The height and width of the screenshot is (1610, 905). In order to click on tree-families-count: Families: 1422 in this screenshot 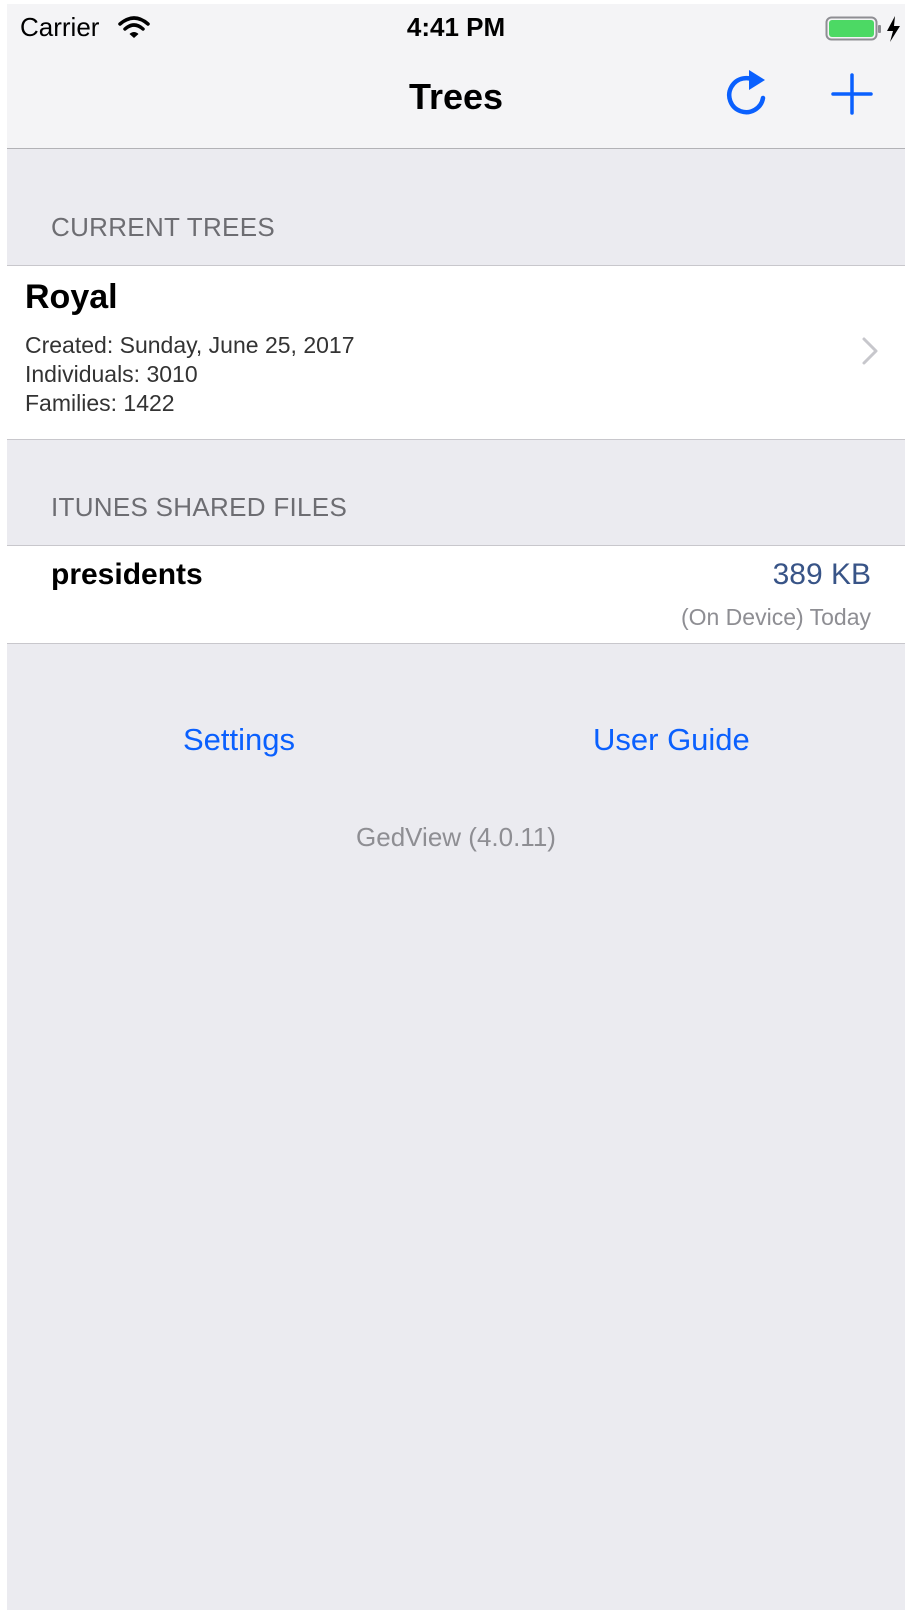, I will do `click(100, 403)`.